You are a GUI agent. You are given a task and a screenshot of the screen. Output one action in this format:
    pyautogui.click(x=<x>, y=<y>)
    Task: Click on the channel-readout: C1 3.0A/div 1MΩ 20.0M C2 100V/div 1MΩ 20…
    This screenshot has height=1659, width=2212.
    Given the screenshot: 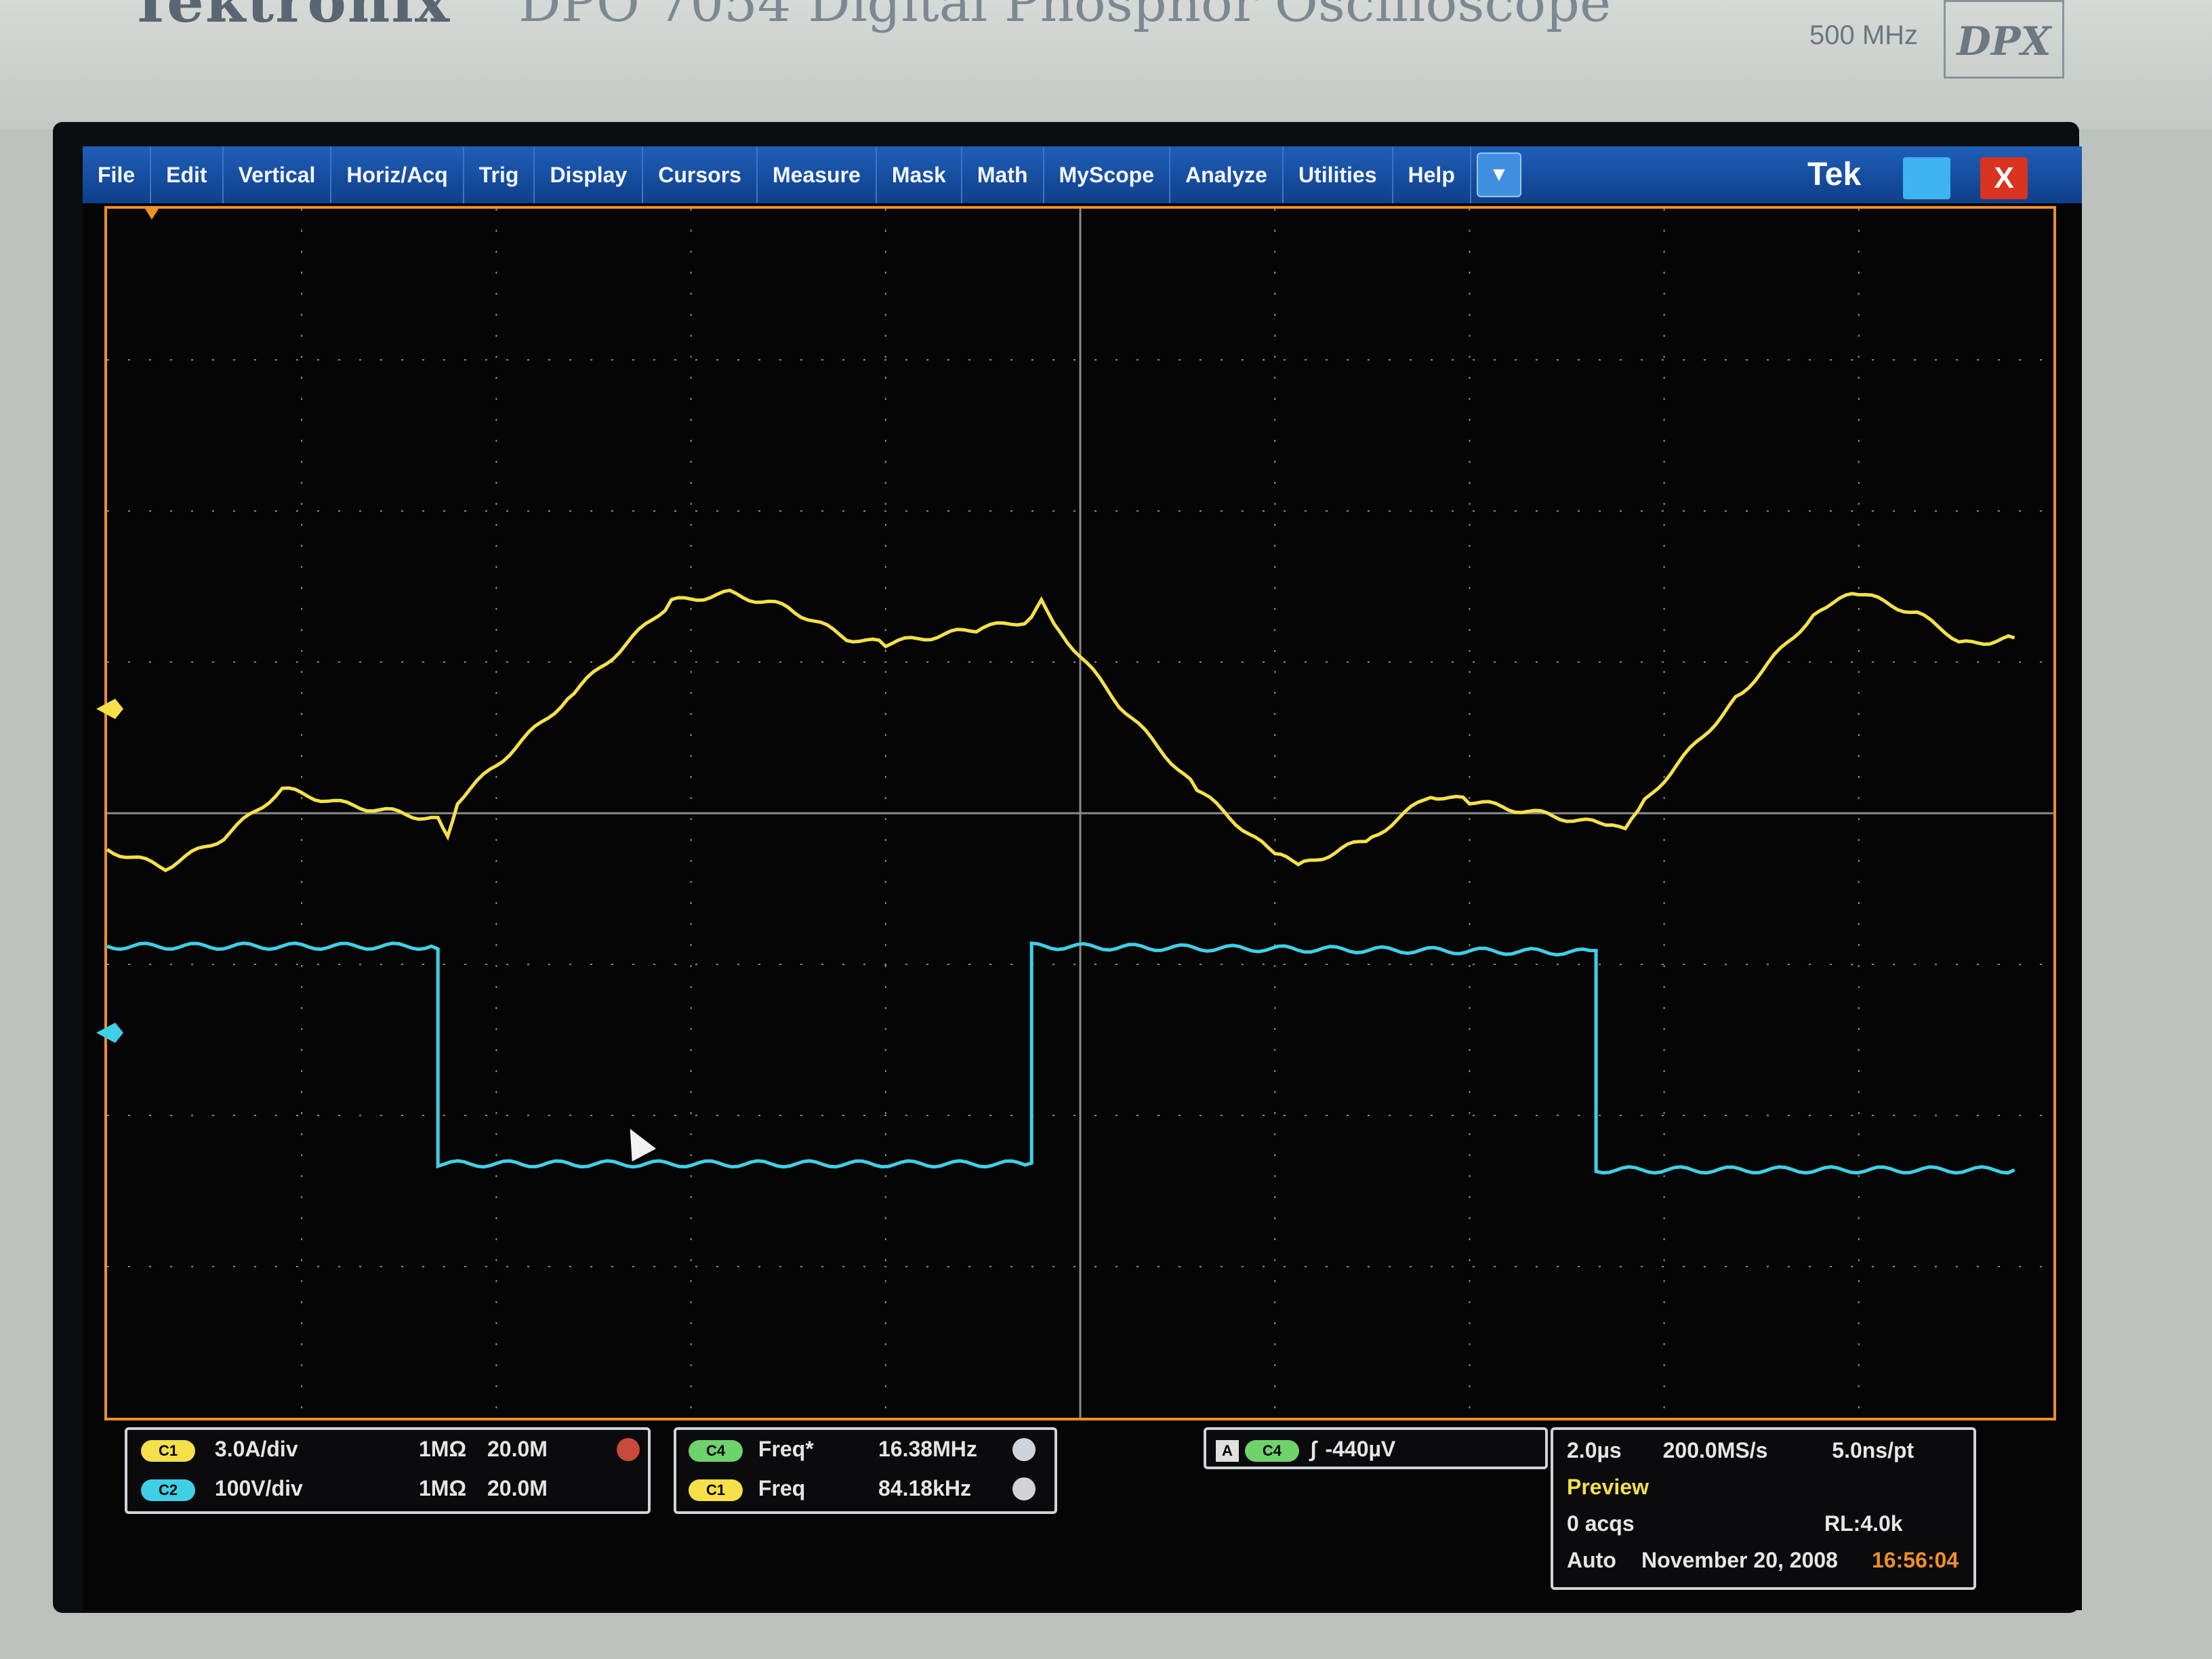 What is the action you would take?
    pyautogui.click(x=388, y=1470)
    